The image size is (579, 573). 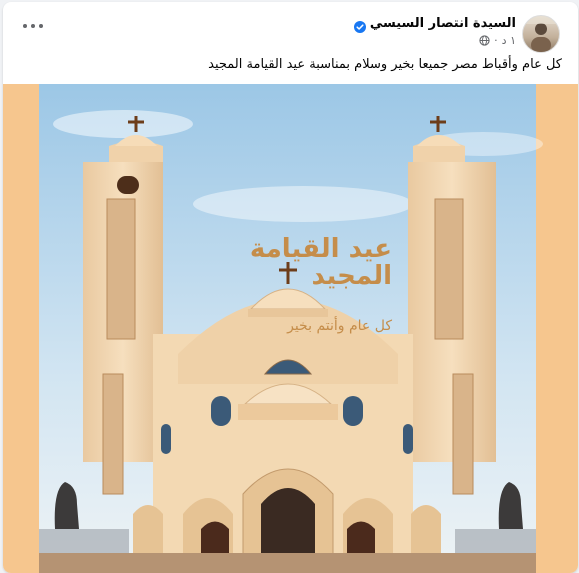 I want to click on verified-badge-icon, so click(x=359, y=25).